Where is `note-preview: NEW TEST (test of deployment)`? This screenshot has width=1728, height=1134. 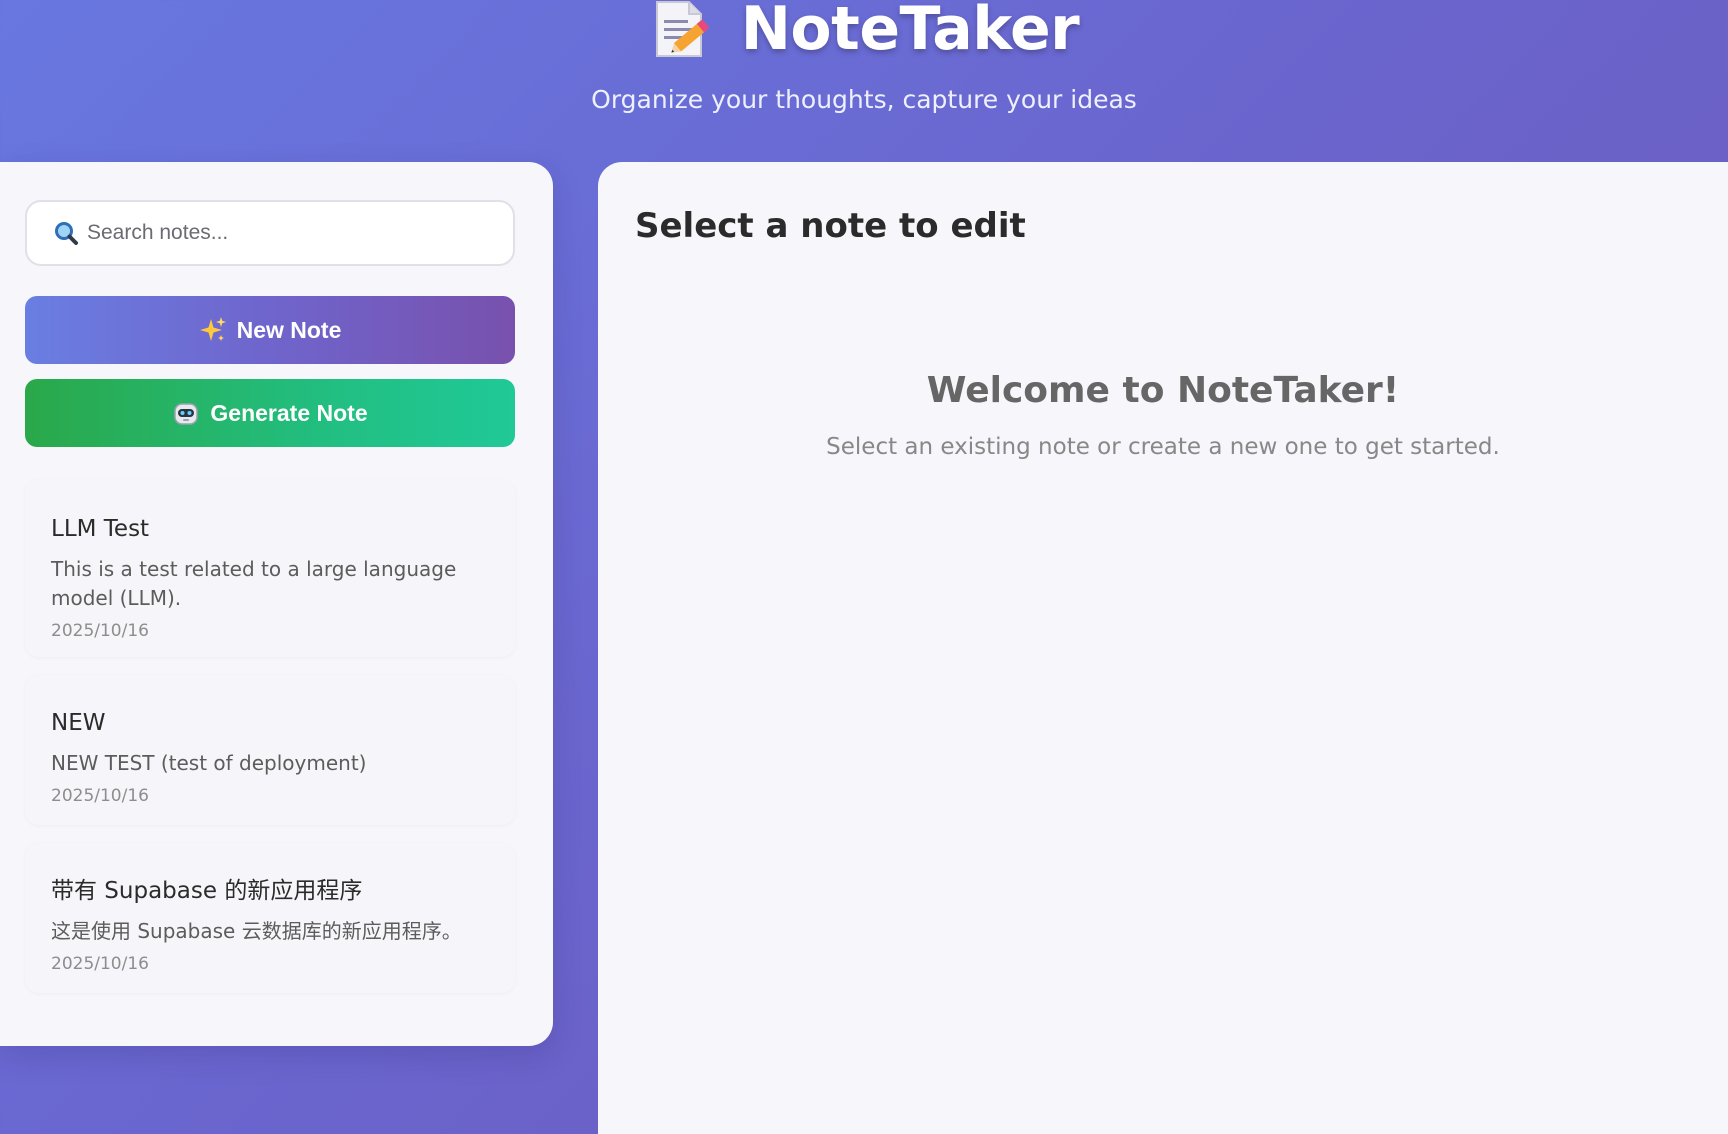
note-preview: NEW TEST (test of deployment) is located at coordinates (209, 762).